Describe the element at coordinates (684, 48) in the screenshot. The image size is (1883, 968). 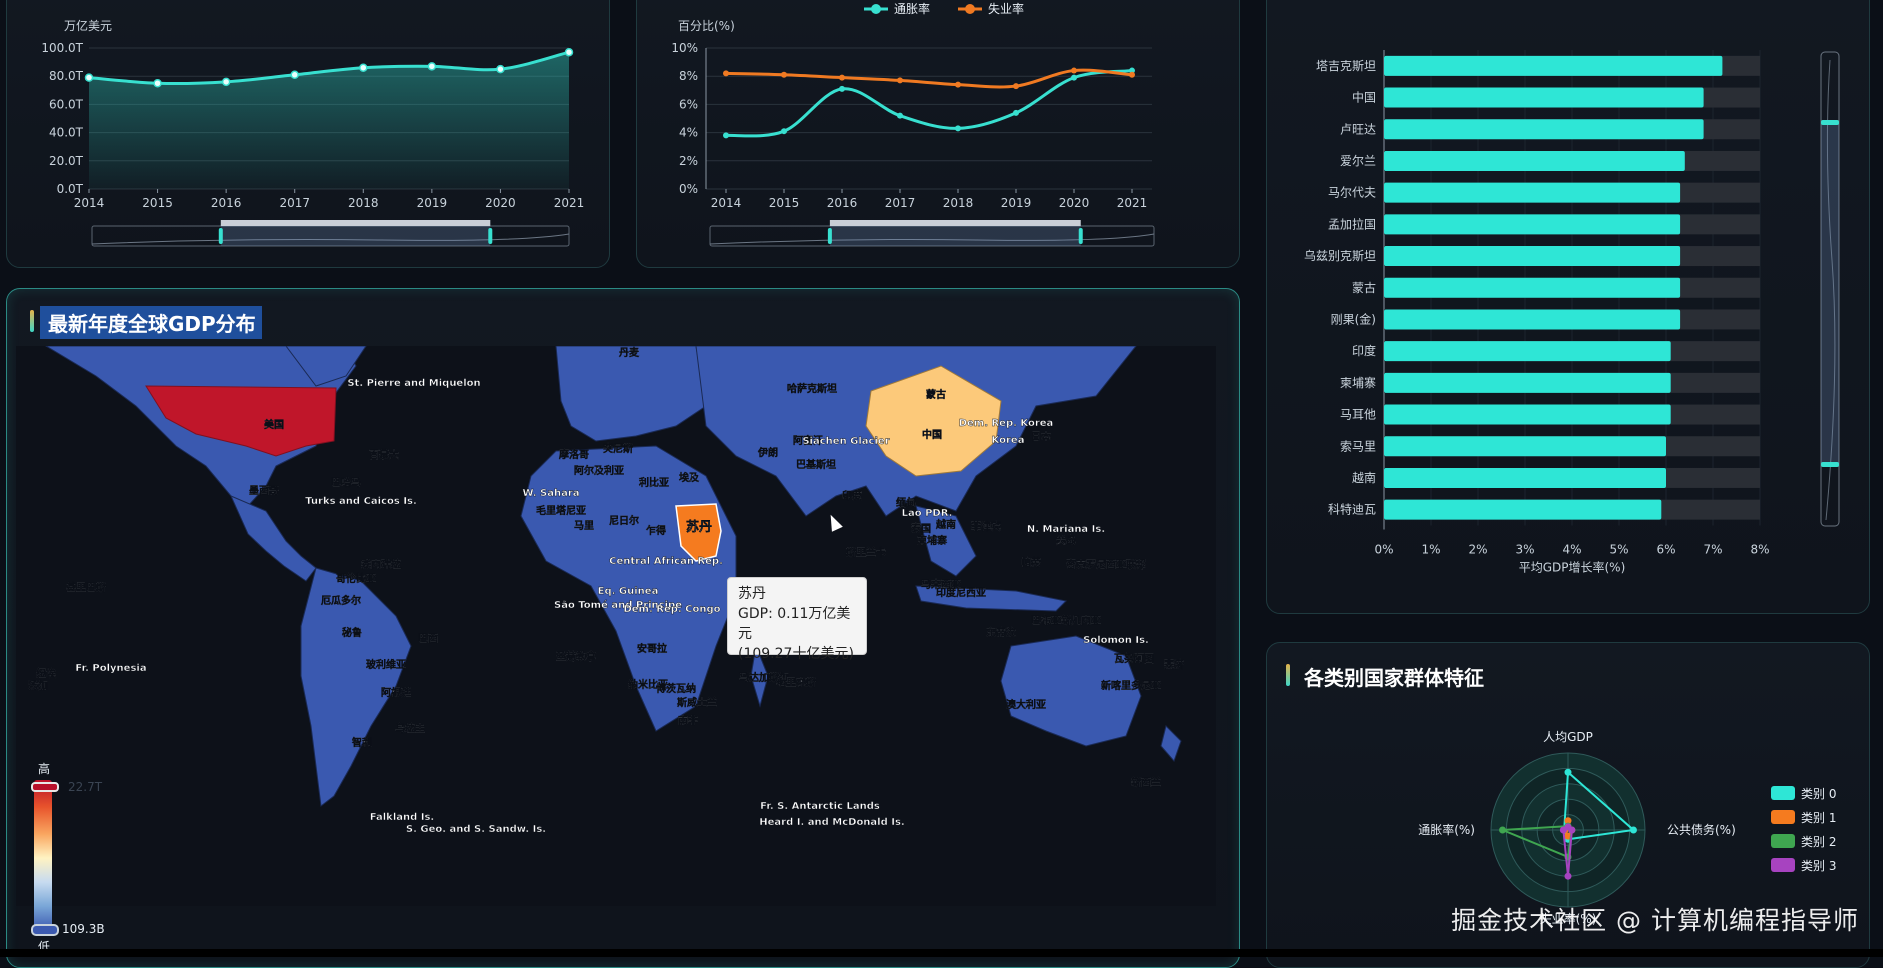
I see `rate-y-tick-label: 10%` at that location.